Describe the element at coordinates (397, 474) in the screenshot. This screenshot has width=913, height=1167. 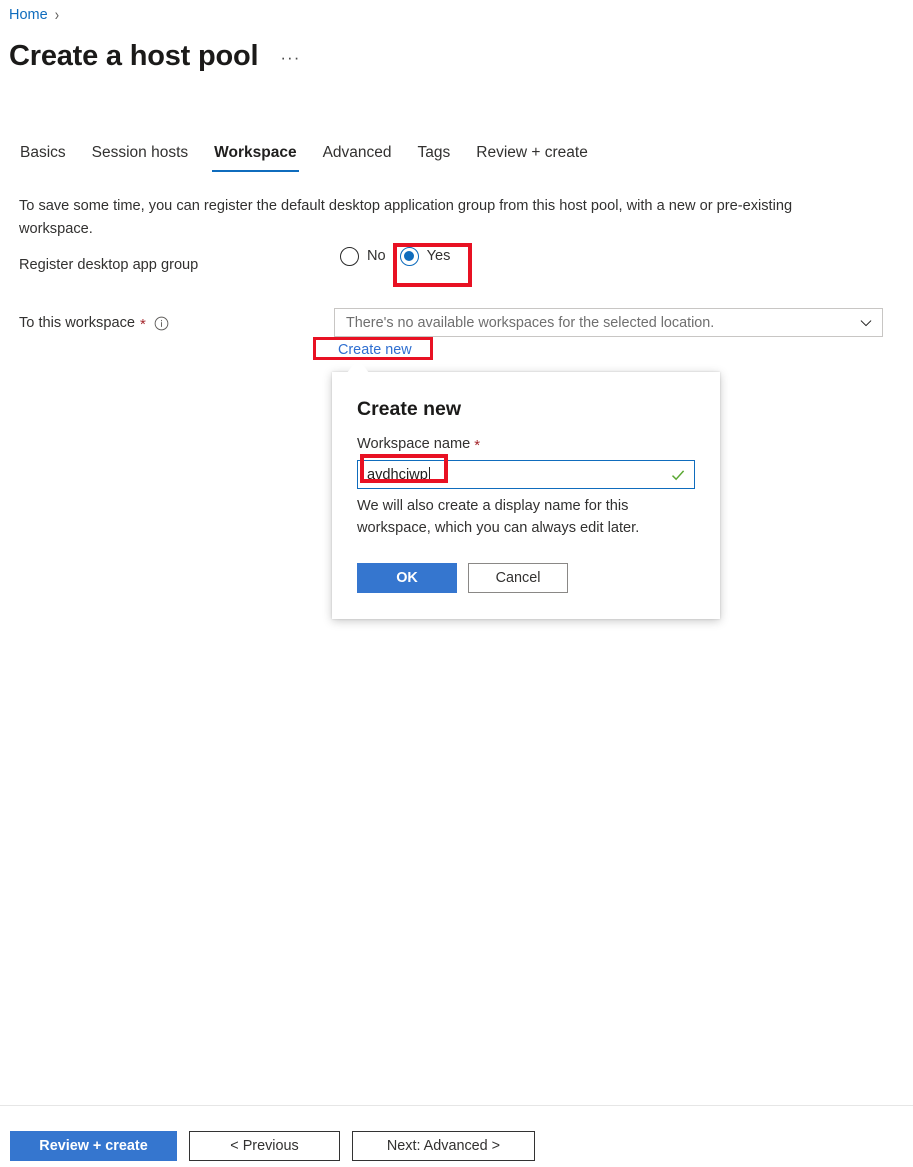
I see `workspace-name-input-text: avdhciwp` at that location.